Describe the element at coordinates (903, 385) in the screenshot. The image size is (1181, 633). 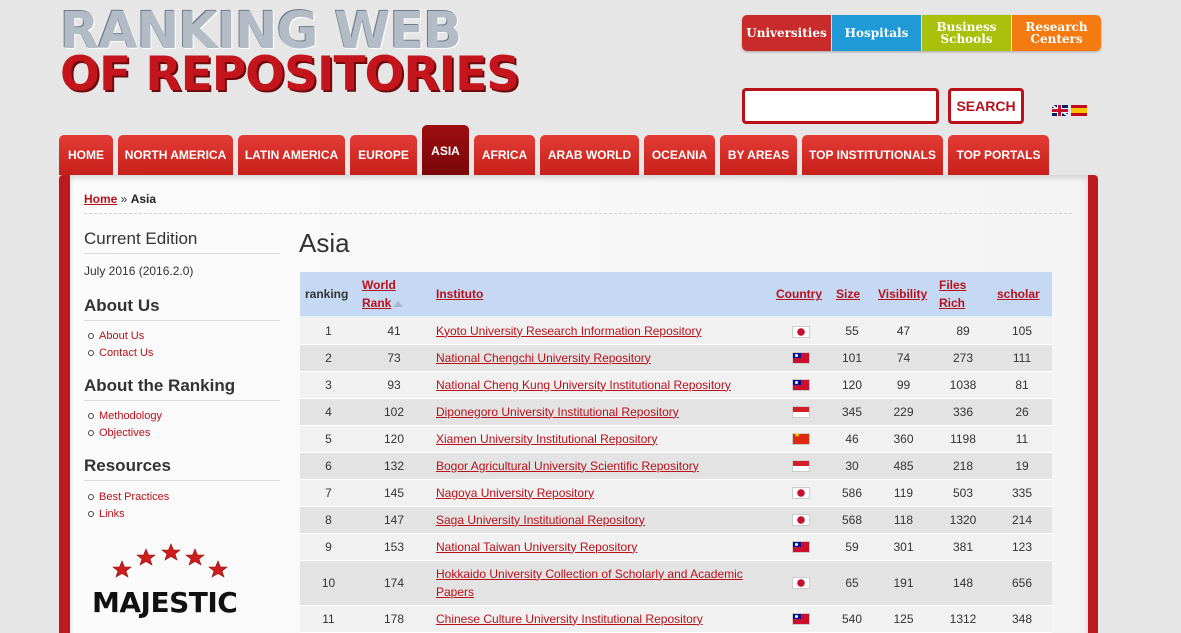
I see `cell-visibility: 99` at that location.